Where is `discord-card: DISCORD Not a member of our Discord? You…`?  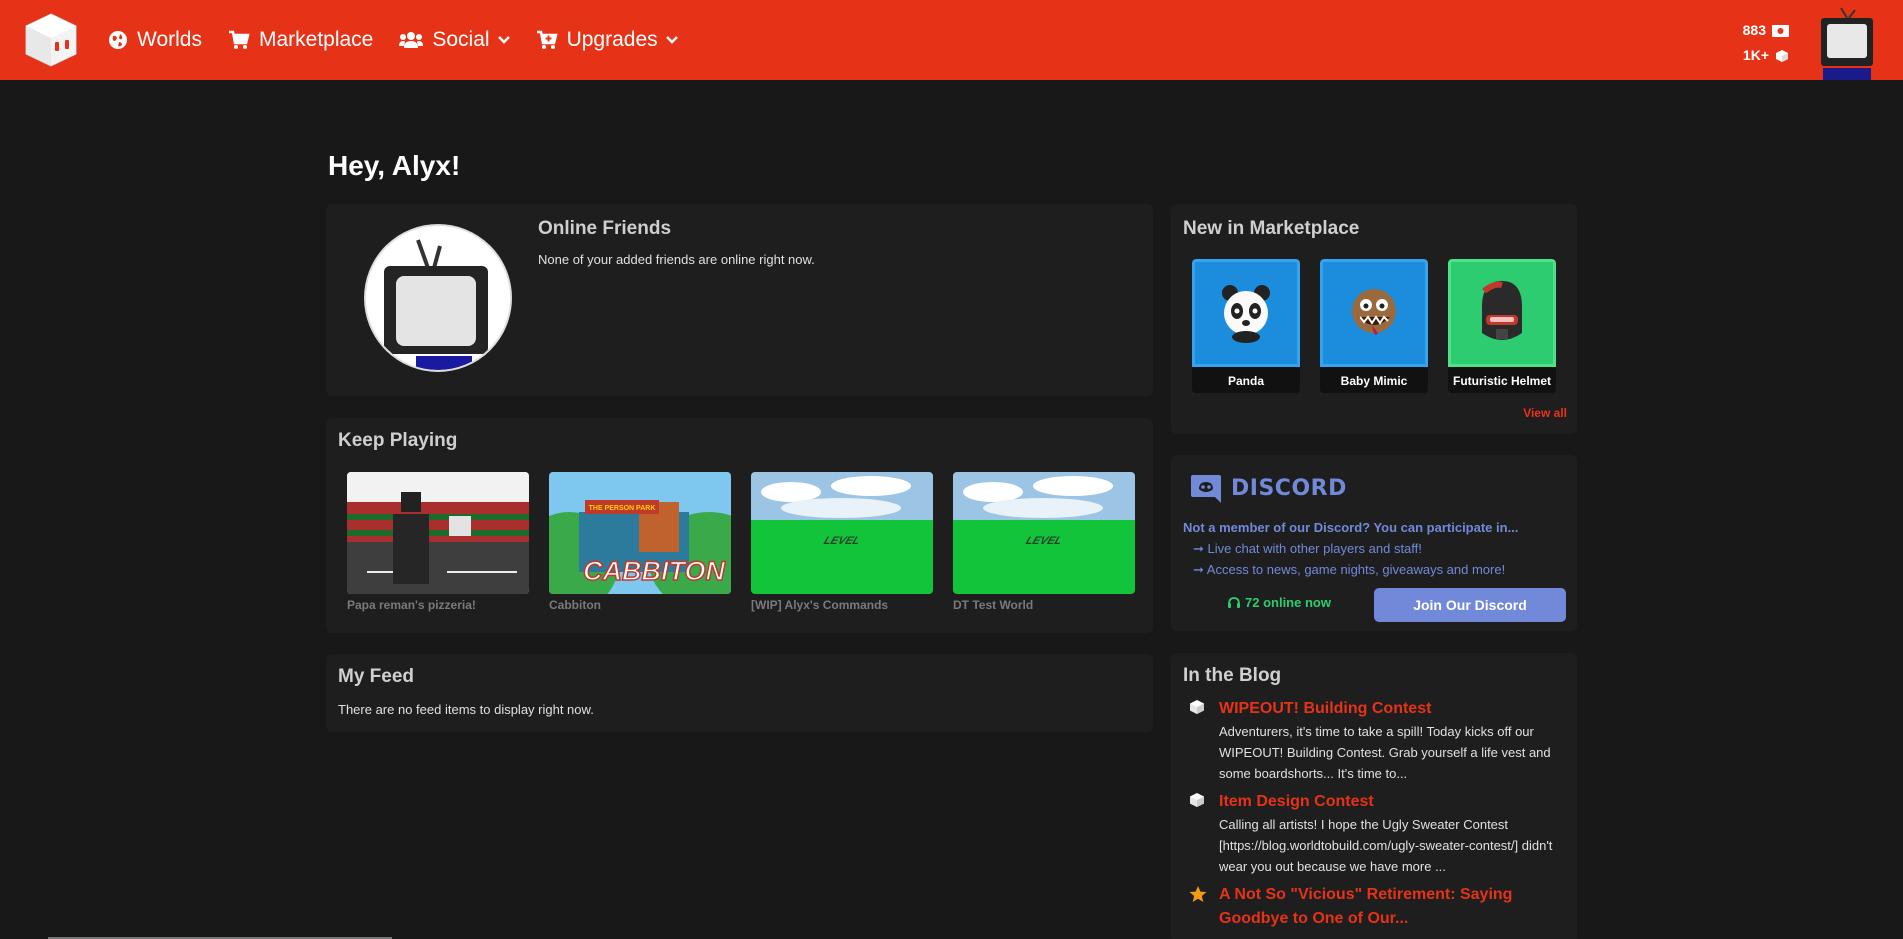 discord-card: DISCORD Not a member of our Discord? You… is located at coordinates (1374, 543).